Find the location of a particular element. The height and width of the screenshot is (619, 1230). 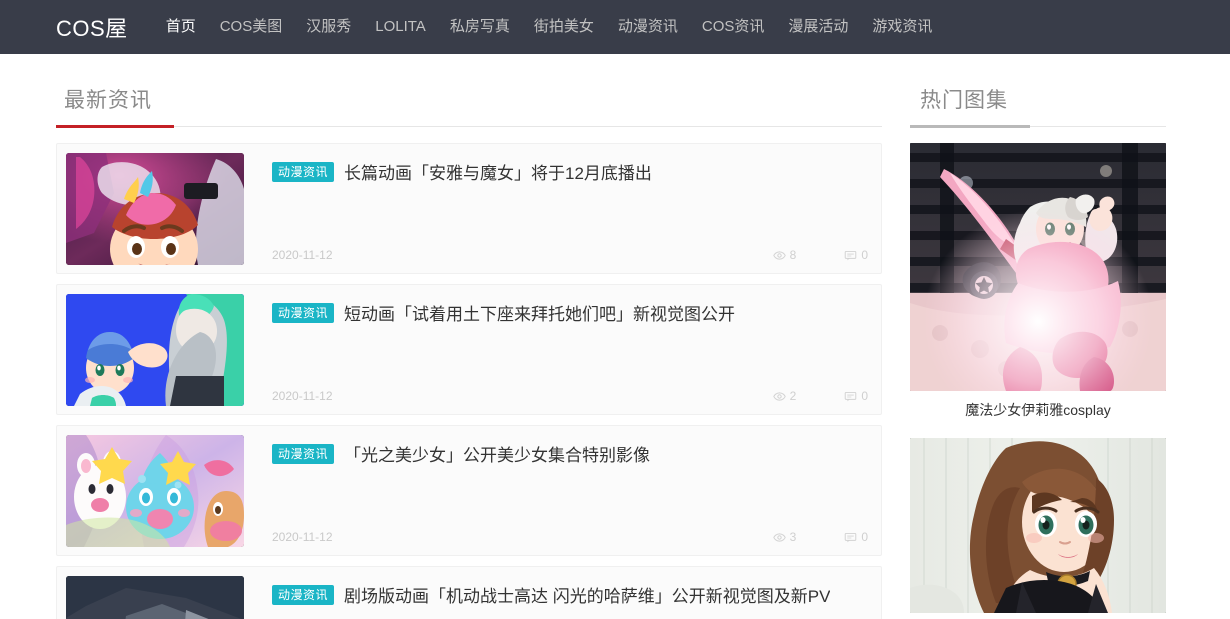

section-underline-accent is located at coordinates (115, 126).